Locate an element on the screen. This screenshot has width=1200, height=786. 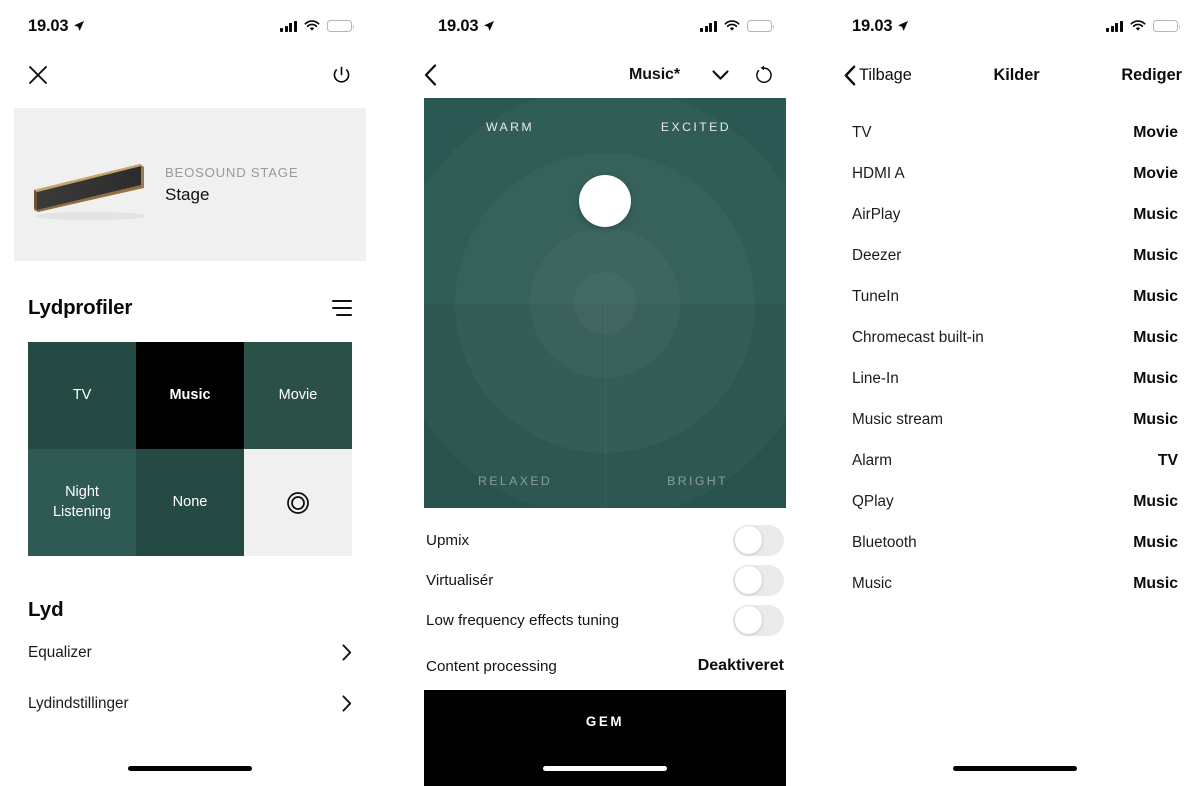
device-name: Stage is located at coordinates (187, 194).